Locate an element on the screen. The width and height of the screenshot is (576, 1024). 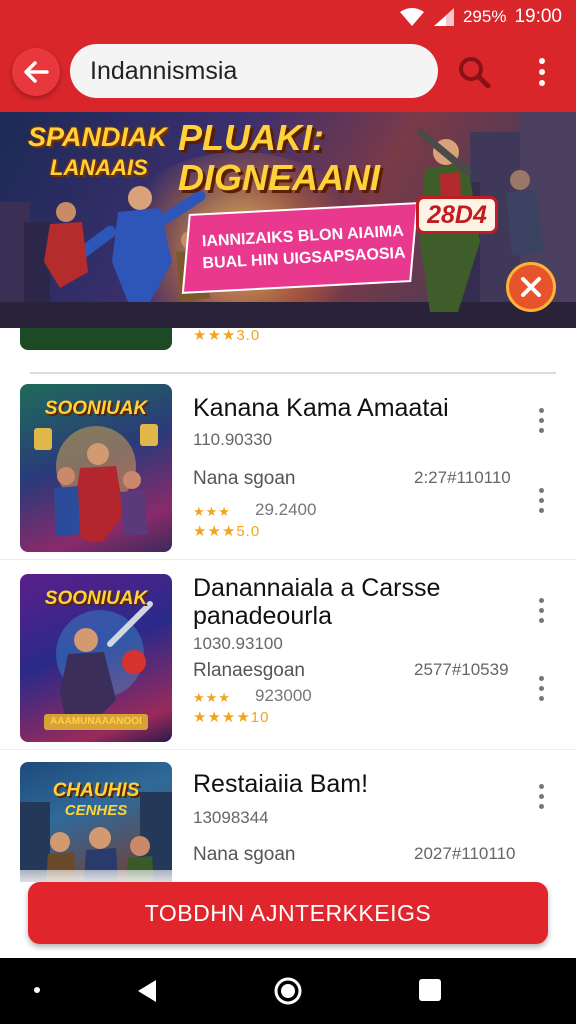
banner-close-button is located at coordinates (531, 287).